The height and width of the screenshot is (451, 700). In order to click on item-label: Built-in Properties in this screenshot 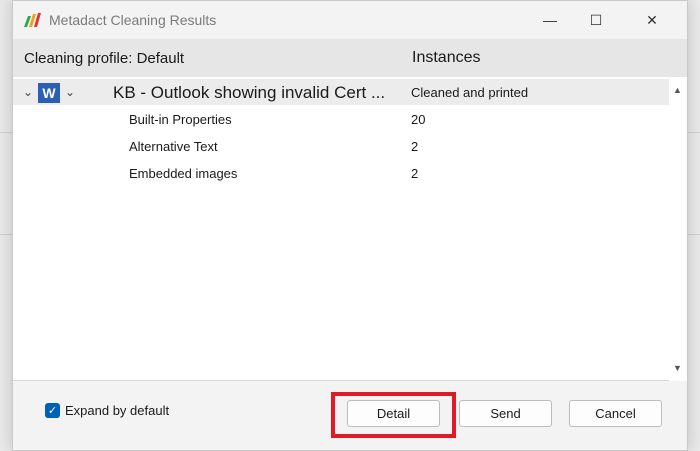, I will do `click(180, 119)`.